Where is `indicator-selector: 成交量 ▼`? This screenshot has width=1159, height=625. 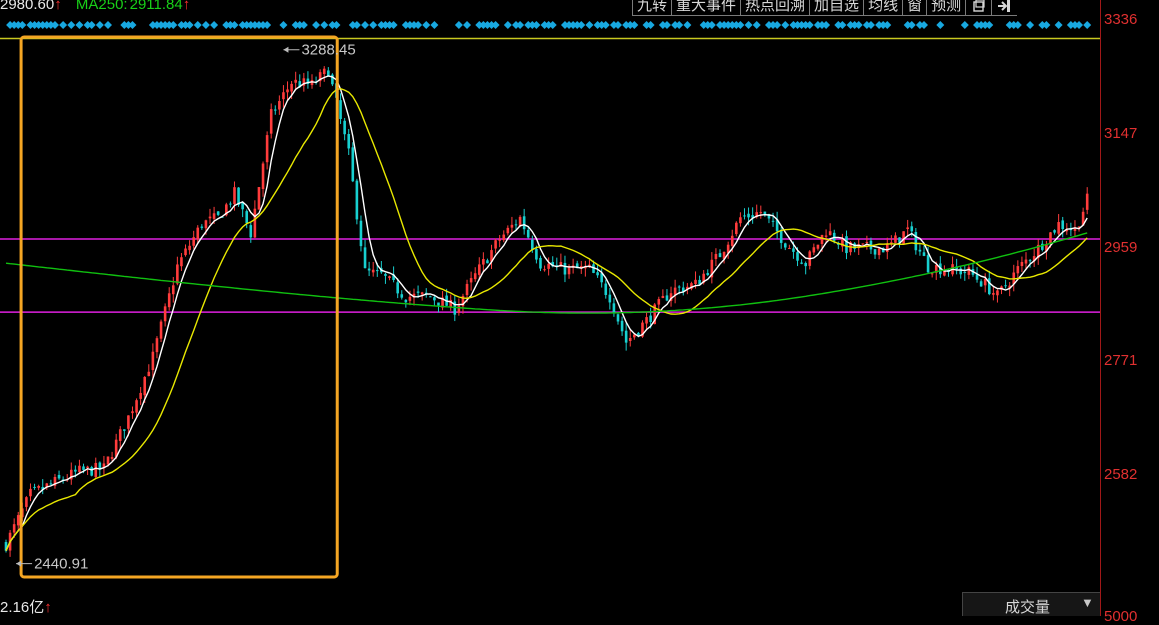
indicator-selector: 成交量 ▼ is located at coordinates (1031, 604).